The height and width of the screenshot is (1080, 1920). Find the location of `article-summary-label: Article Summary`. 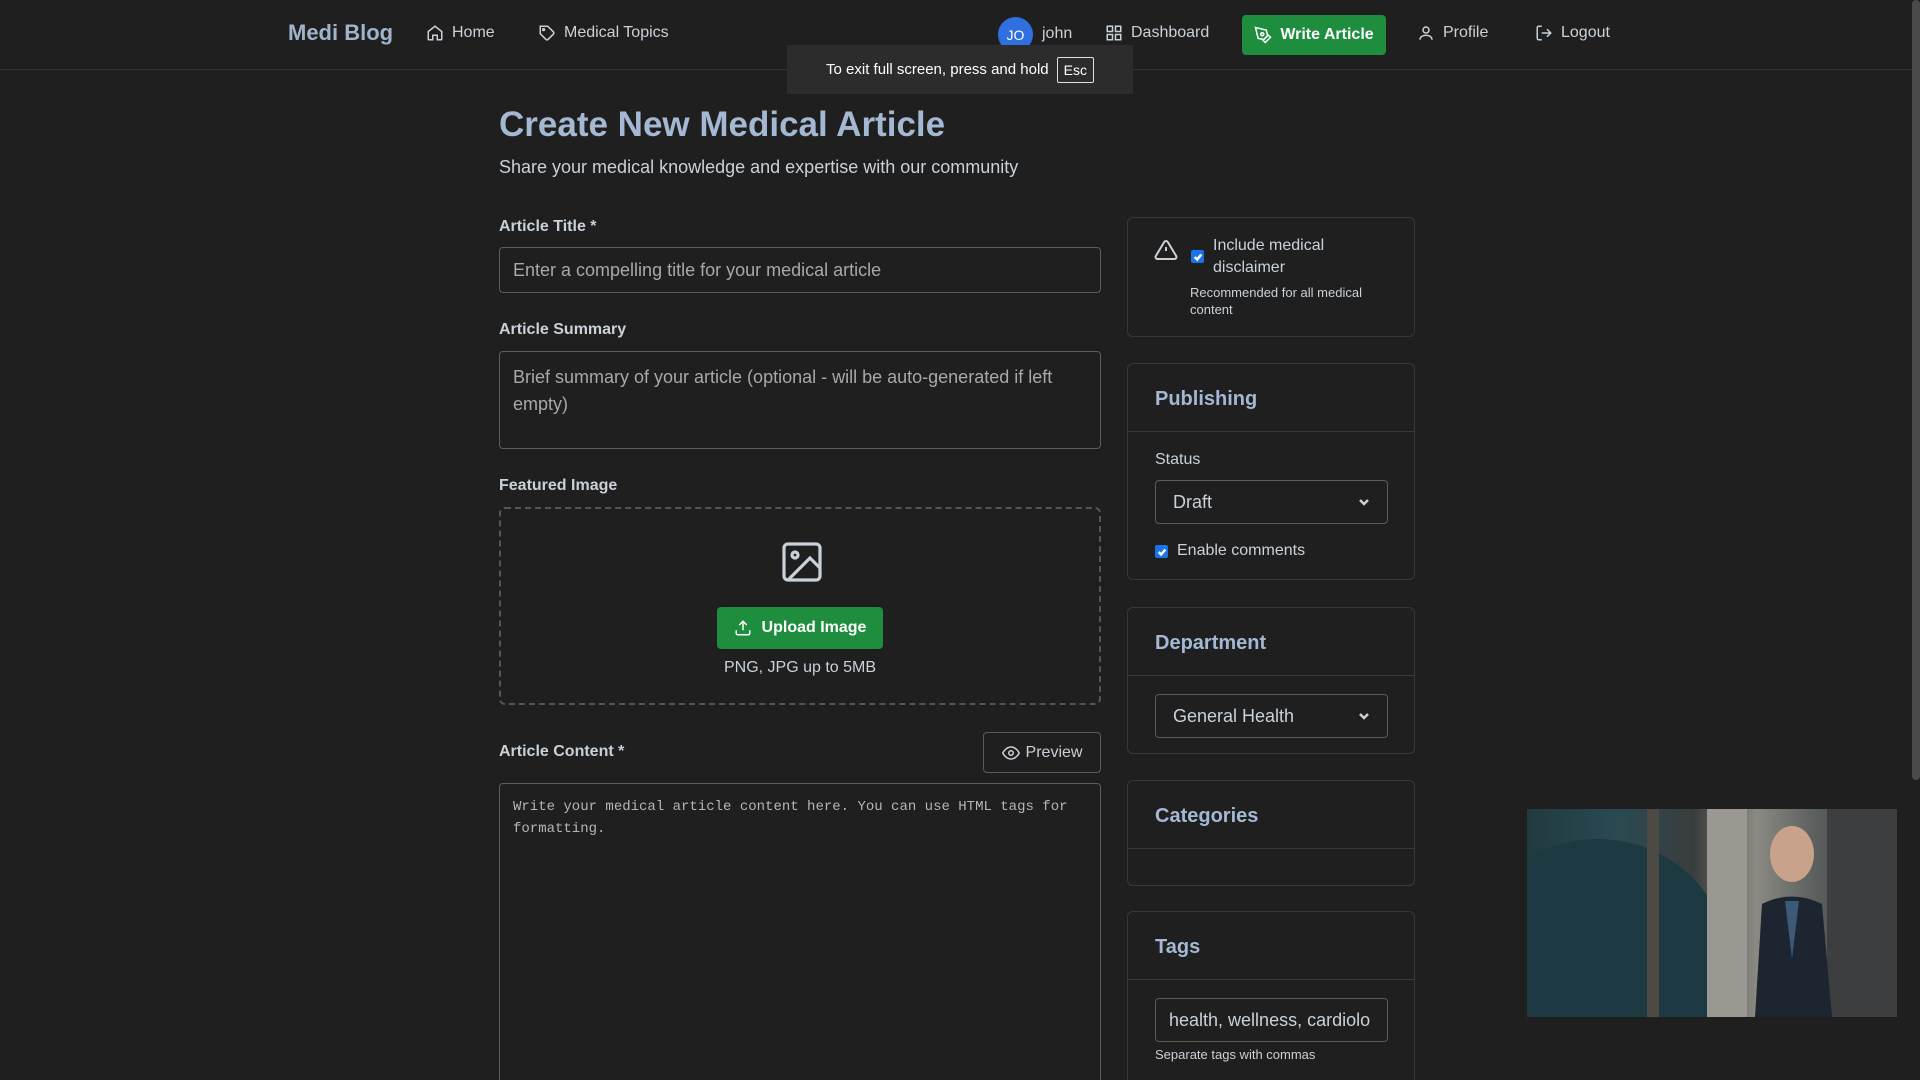

article-summary-label: Article Summary is located at coordinates (563, 329).